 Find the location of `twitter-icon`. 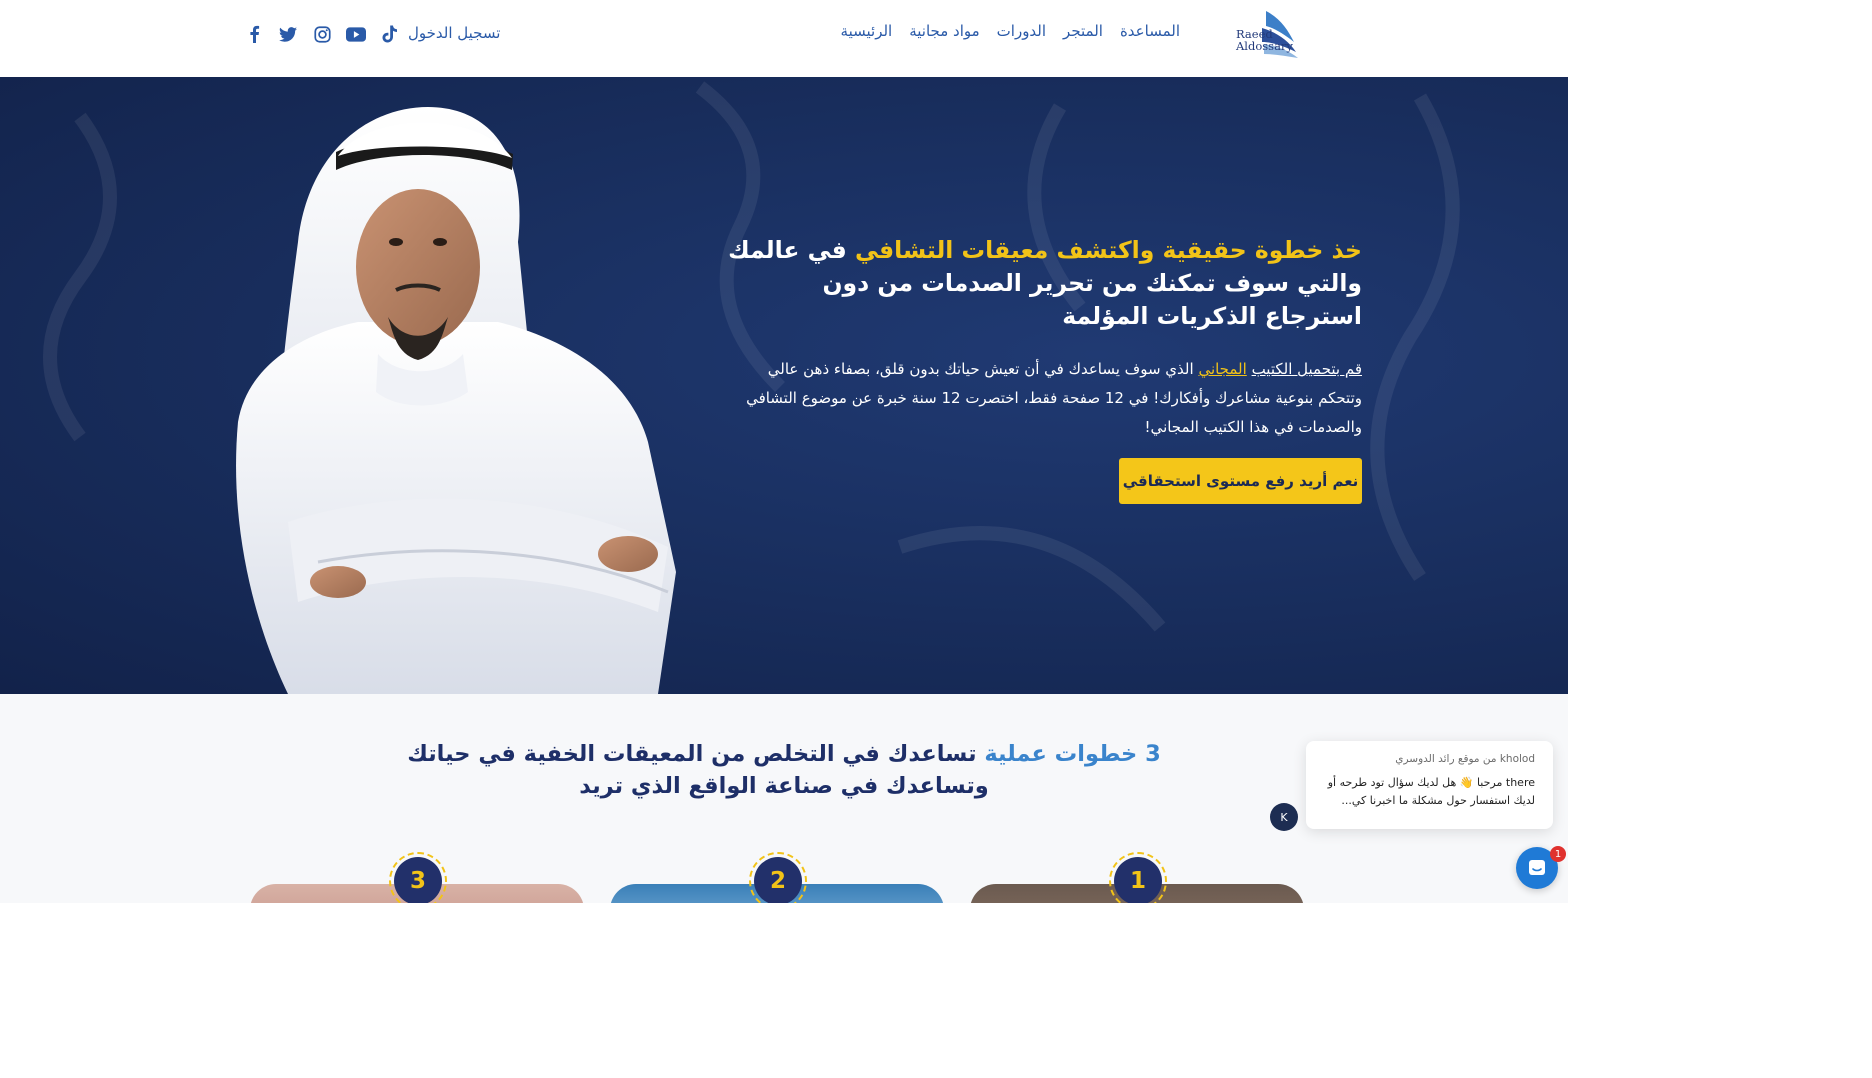

twitter-icon is located at coordinates (288, 34).